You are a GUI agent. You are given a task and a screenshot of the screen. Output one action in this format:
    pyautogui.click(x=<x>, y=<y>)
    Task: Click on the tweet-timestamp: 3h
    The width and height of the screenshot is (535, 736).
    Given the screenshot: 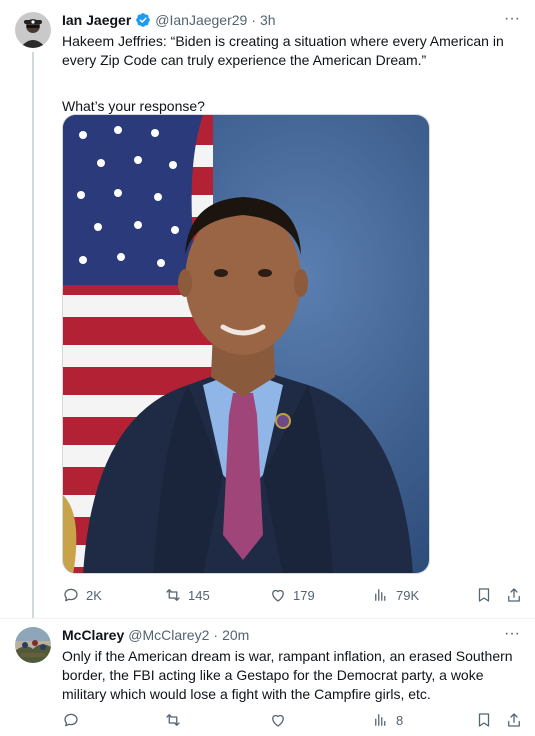 What is the action you would take?
    pyautogui.click(x=268, y=20)
    